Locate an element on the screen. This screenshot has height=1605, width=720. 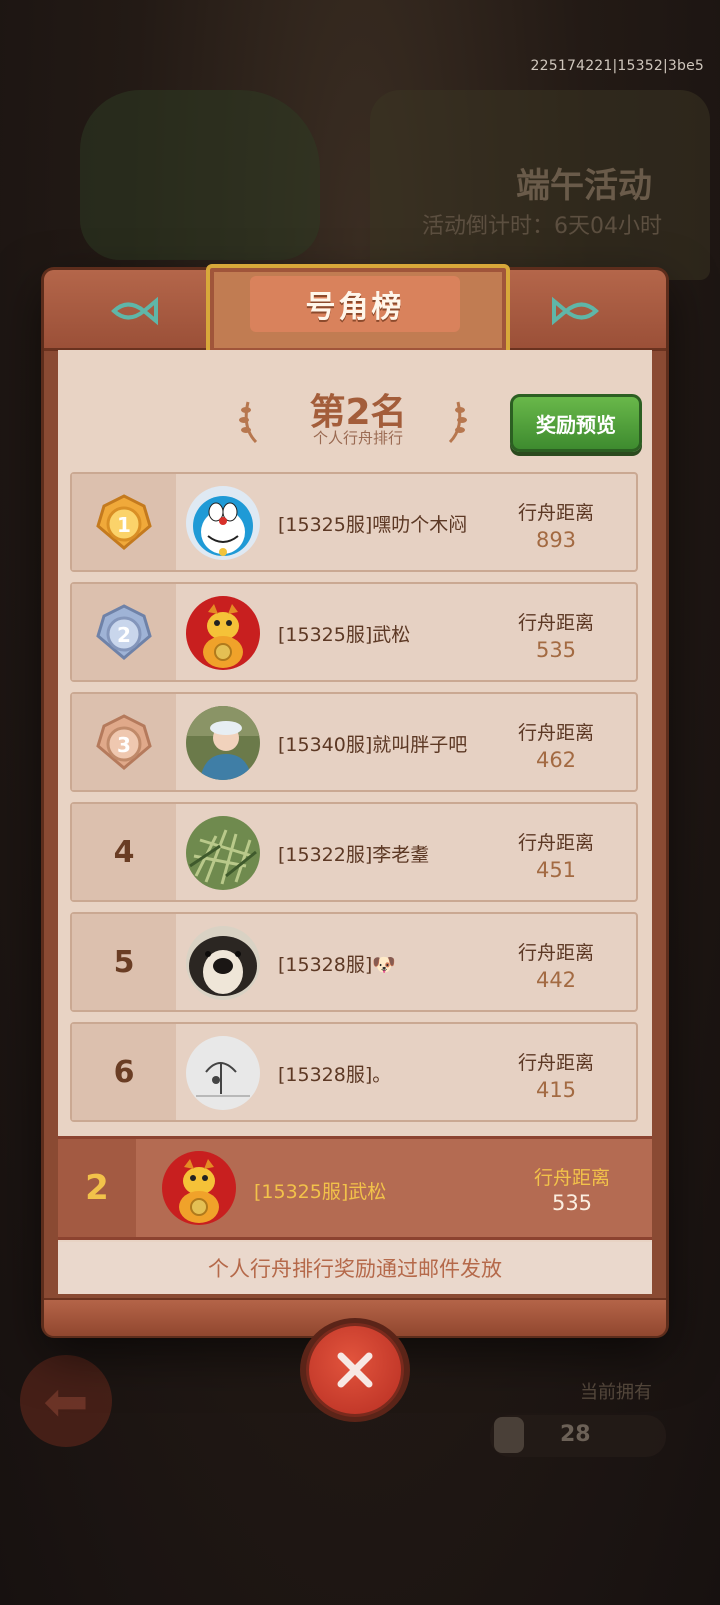
my-ranking-row: 2 [15325服]武松 行舟距离 535 is located at coordinates (355, 1188).